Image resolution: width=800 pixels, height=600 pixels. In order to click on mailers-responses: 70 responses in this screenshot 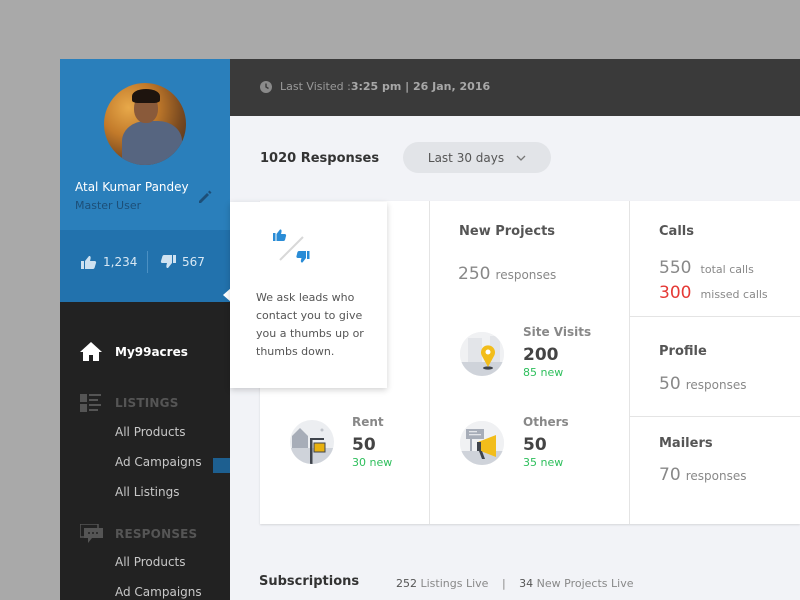, I will do `click(703, 475)`.